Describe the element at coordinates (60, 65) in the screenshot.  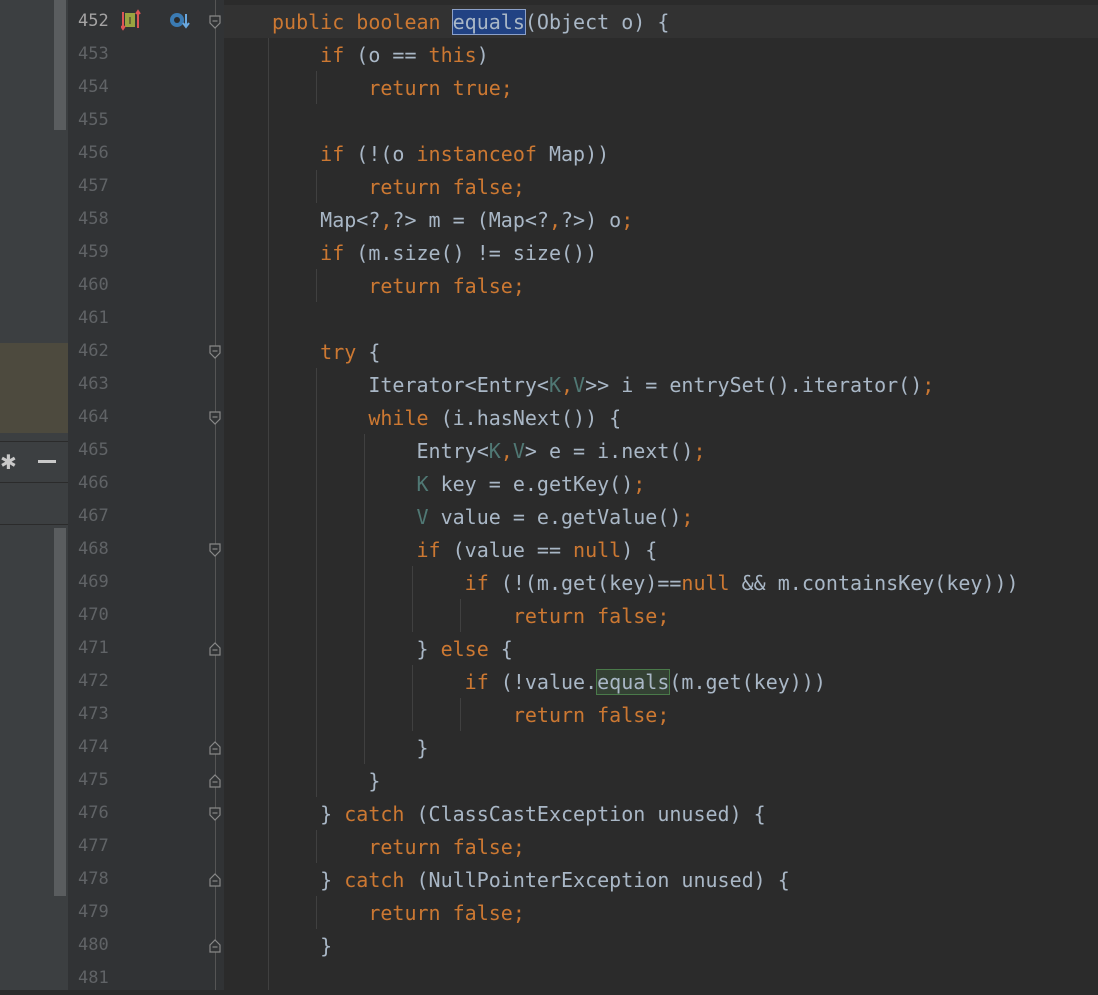
I see `tool-window-scrollbar-upper` at that location.